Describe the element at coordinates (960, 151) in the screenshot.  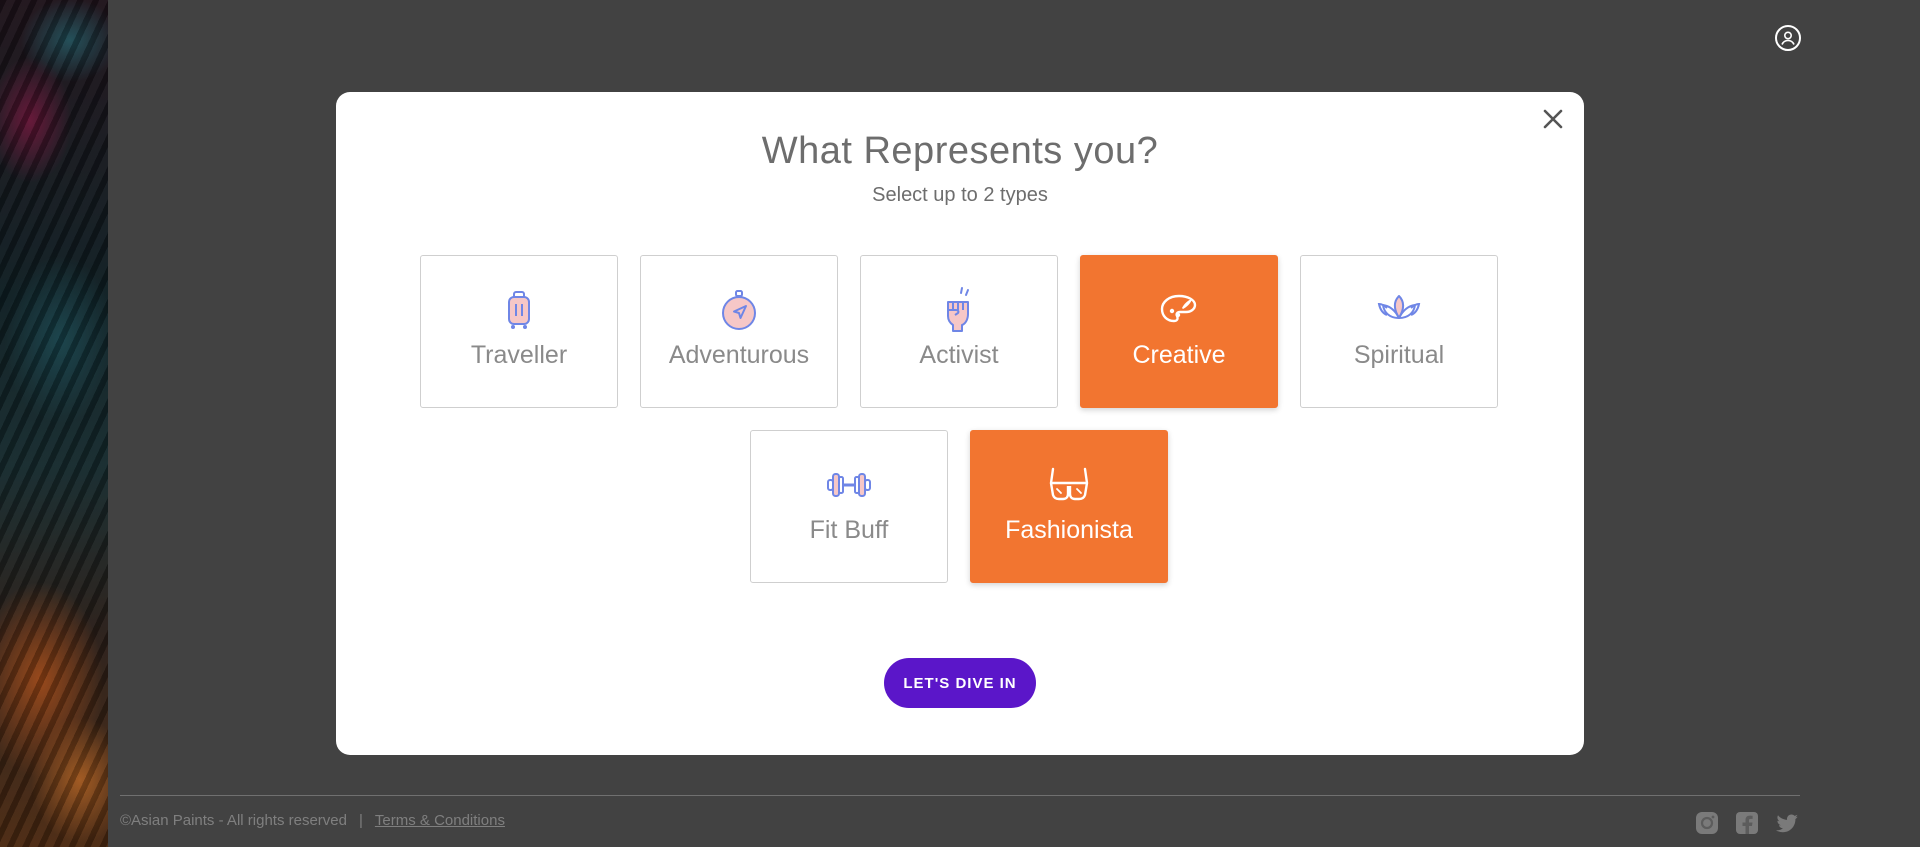
I see `modal-title: What Represents you?` at that location.